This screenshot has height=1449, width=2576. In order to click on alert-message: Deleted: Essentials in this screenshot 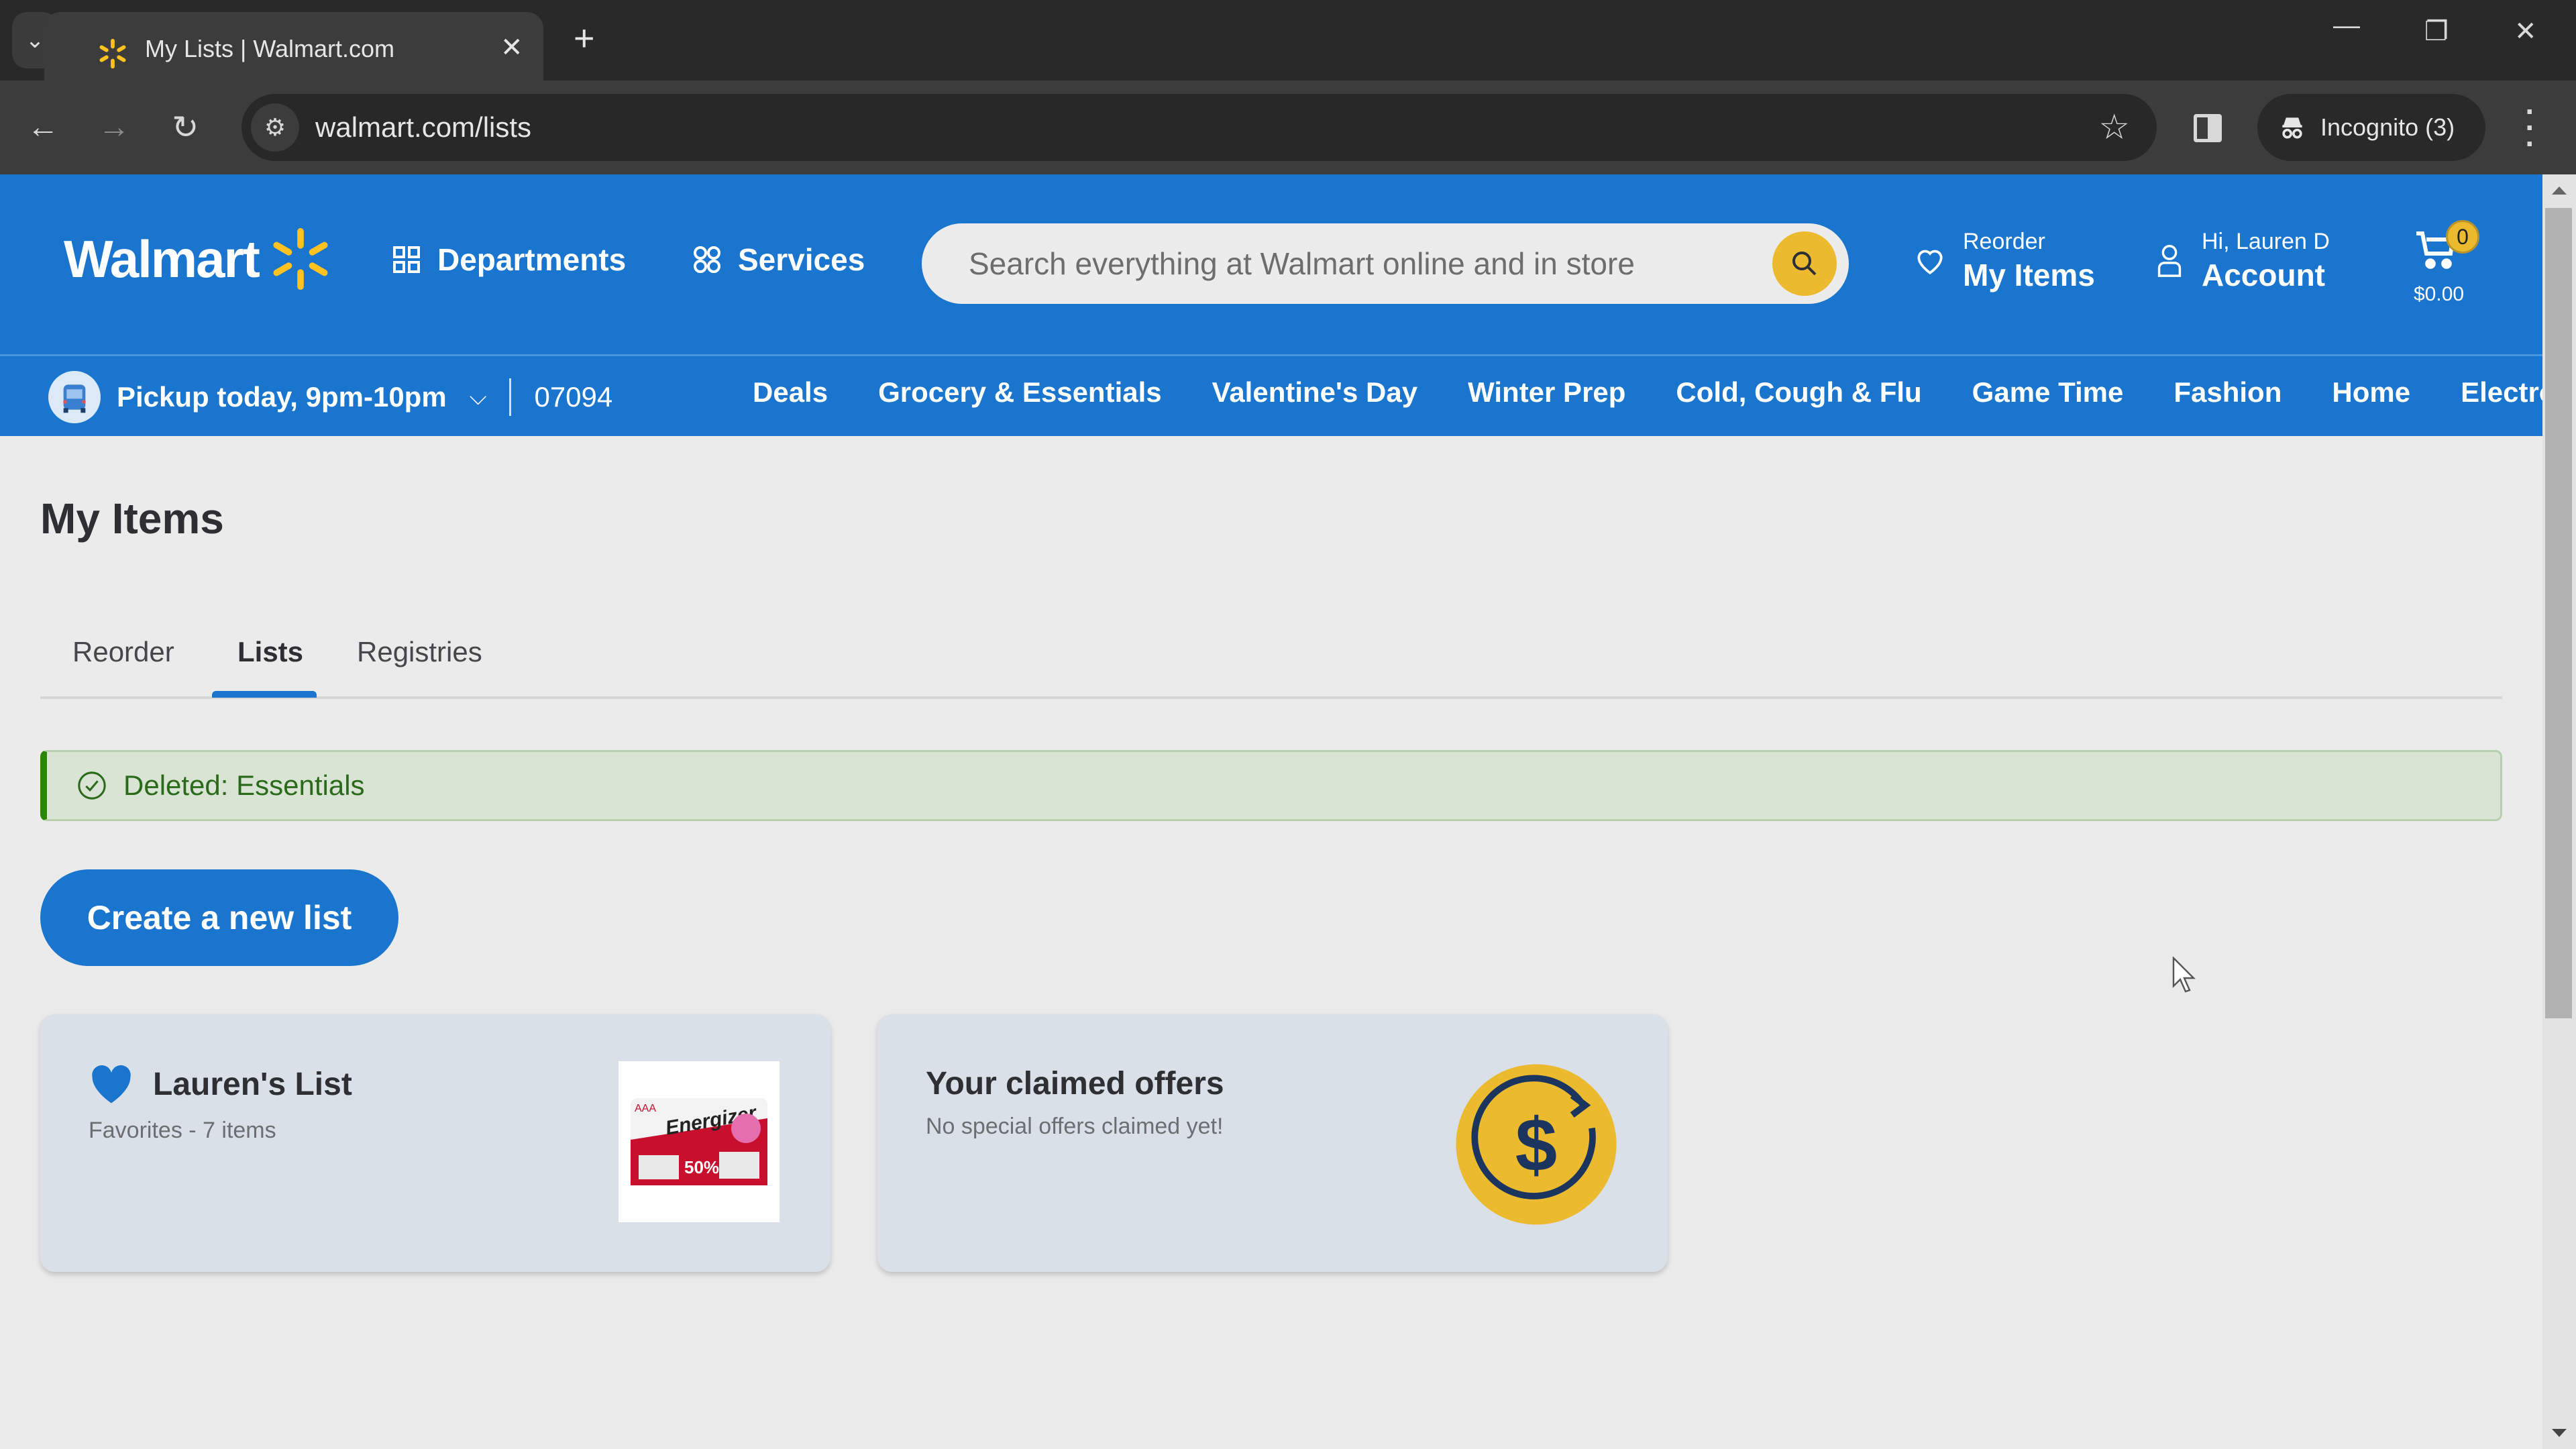, I will do `click(244, 785)`.